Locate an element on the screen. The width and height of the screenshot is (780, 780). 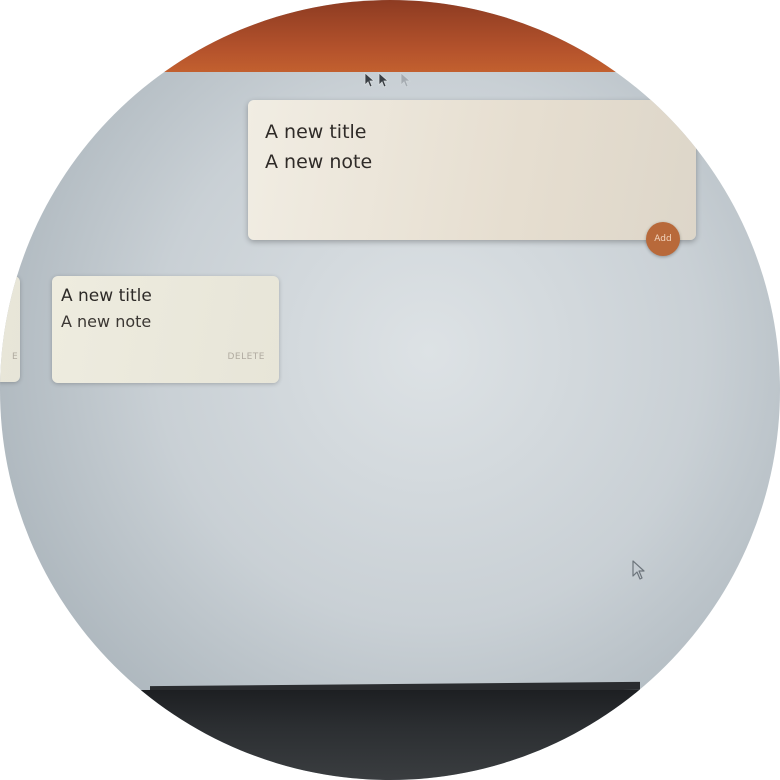
header-cursor-icons is located at coordinates (392, 82).